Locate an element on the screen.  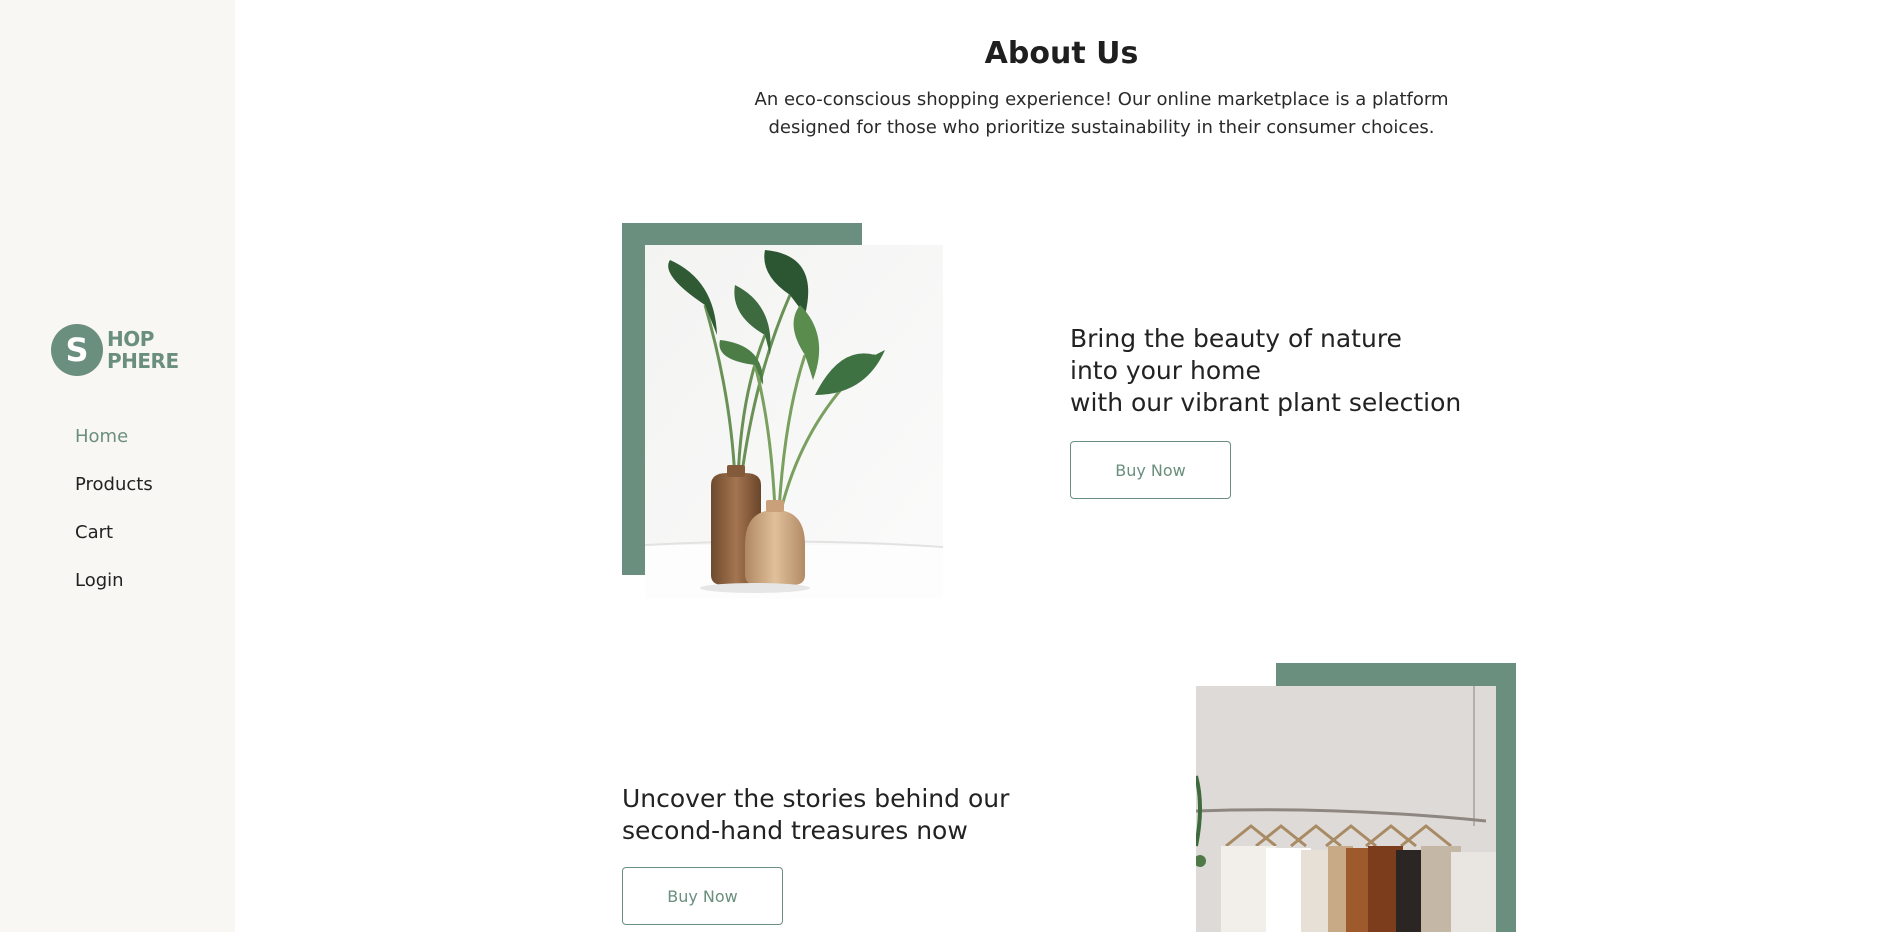
logo-circle: S is located at coordinates (77, 350).